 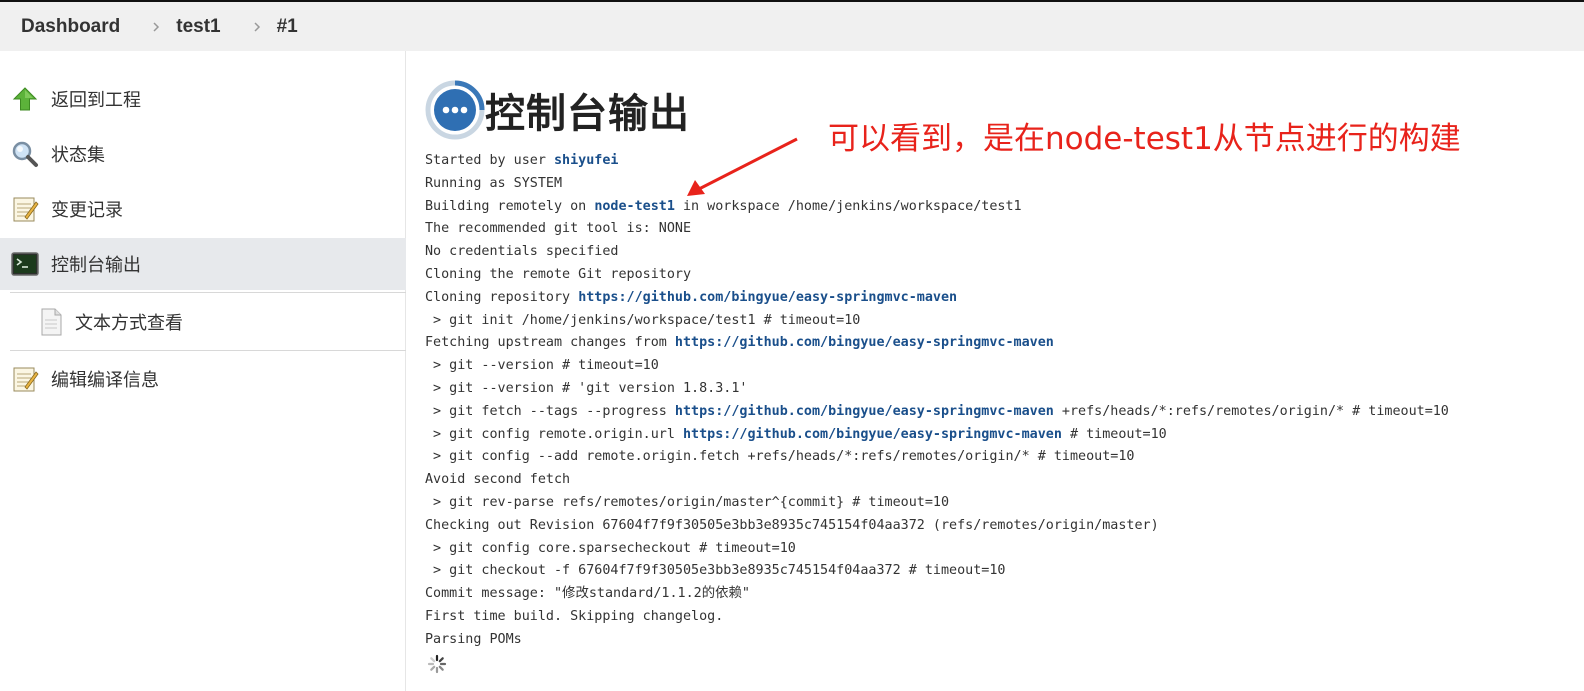 What do you see at coordinates (542, 366) in the screenshot?
I see `console-line: > git --version # timeout=10` at bounding box center [542, 366].